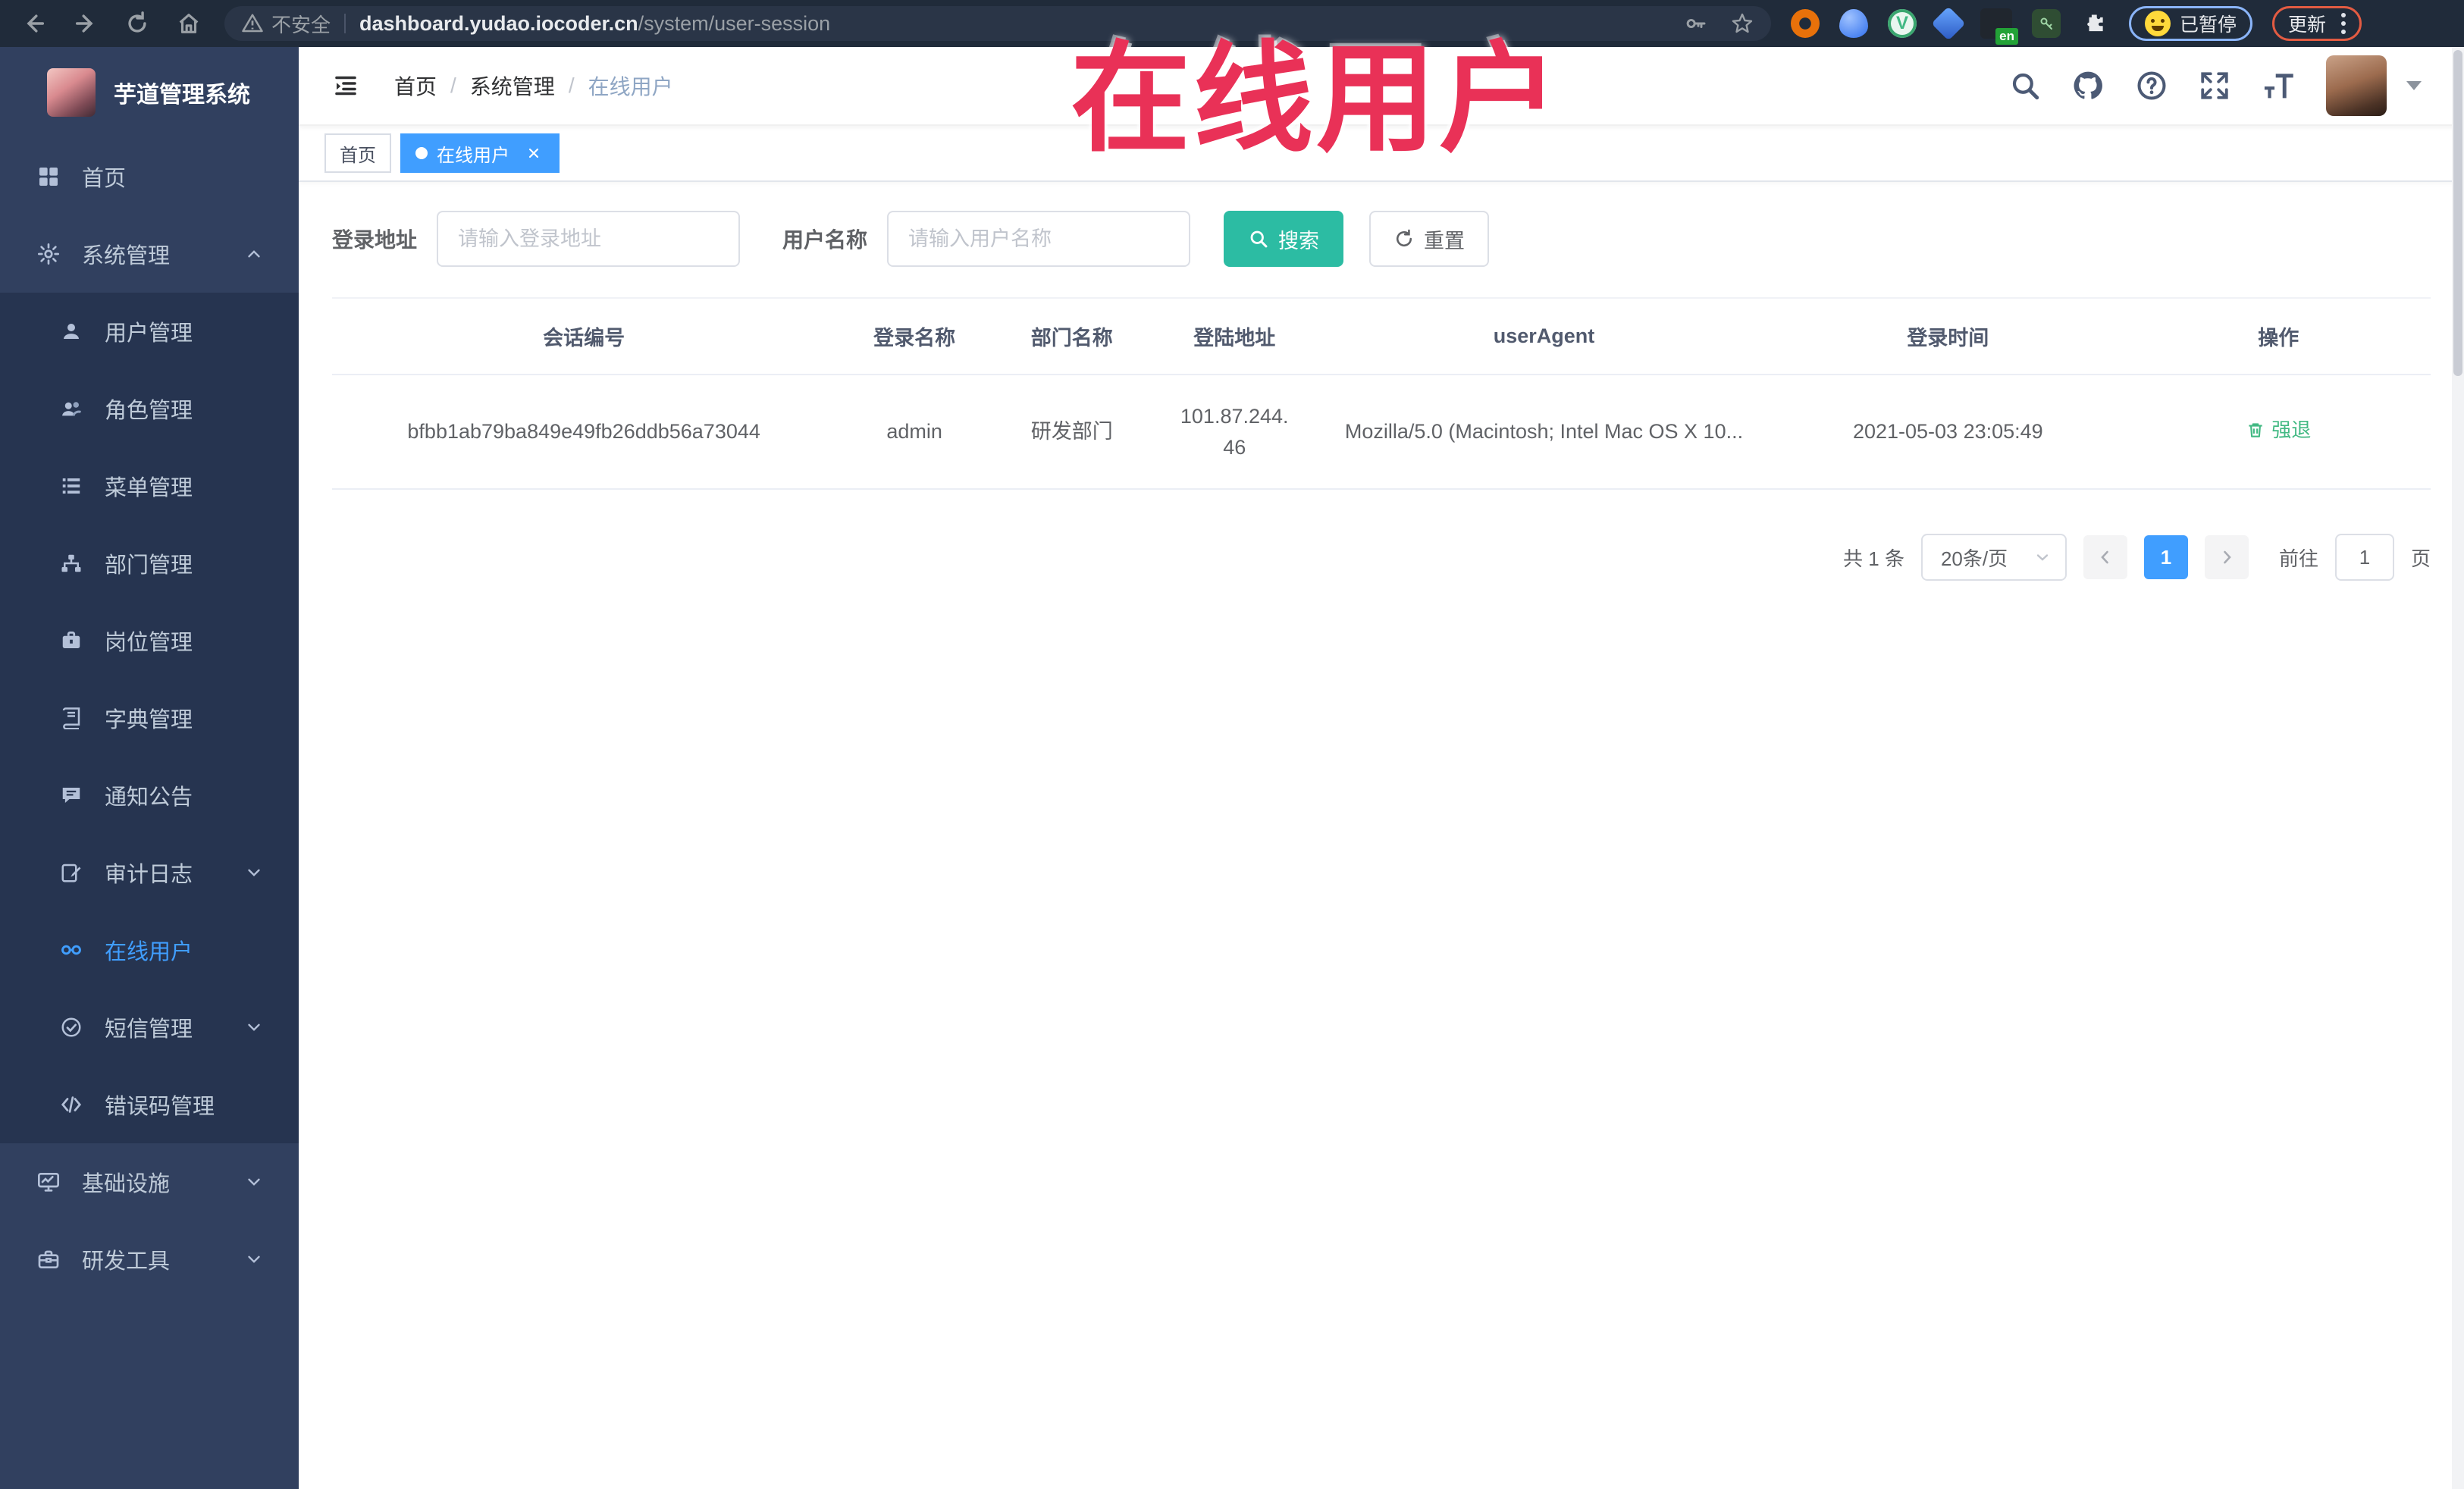 This screenshot has height=1489, width=2464. I want to click on book-icon, so click(72, 718).